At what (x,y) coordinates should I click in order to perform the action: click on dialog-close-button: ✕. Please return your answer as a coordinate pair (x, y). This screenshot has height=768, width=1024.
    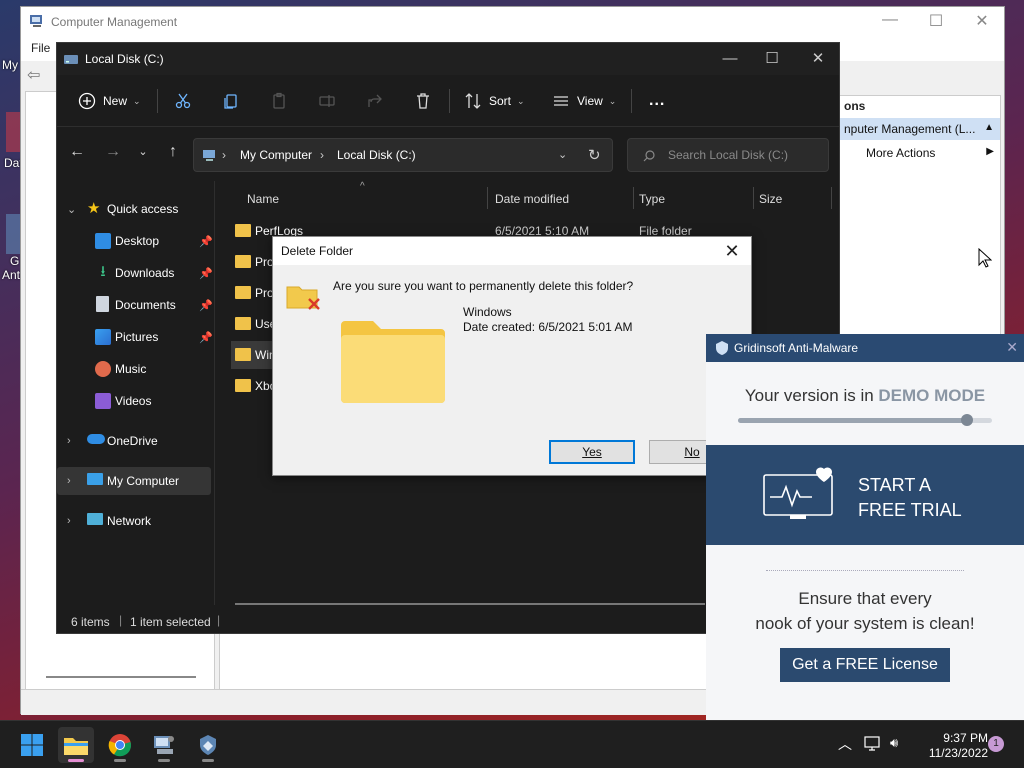
    Looking at the image, I should click on (732, 251).